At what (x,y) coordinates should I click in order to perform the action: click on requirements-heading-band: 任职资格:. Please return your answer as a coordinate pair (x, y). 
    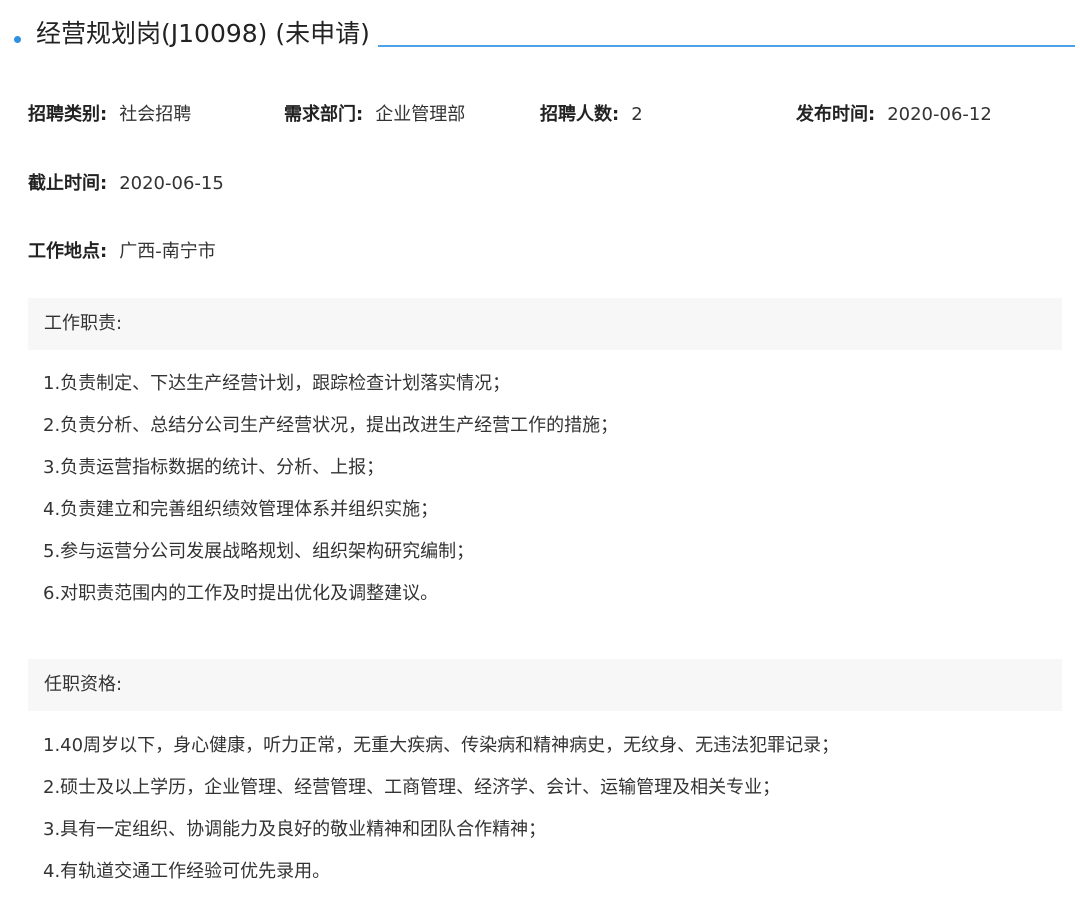
    Looking at the image, I should click on (545, 685).